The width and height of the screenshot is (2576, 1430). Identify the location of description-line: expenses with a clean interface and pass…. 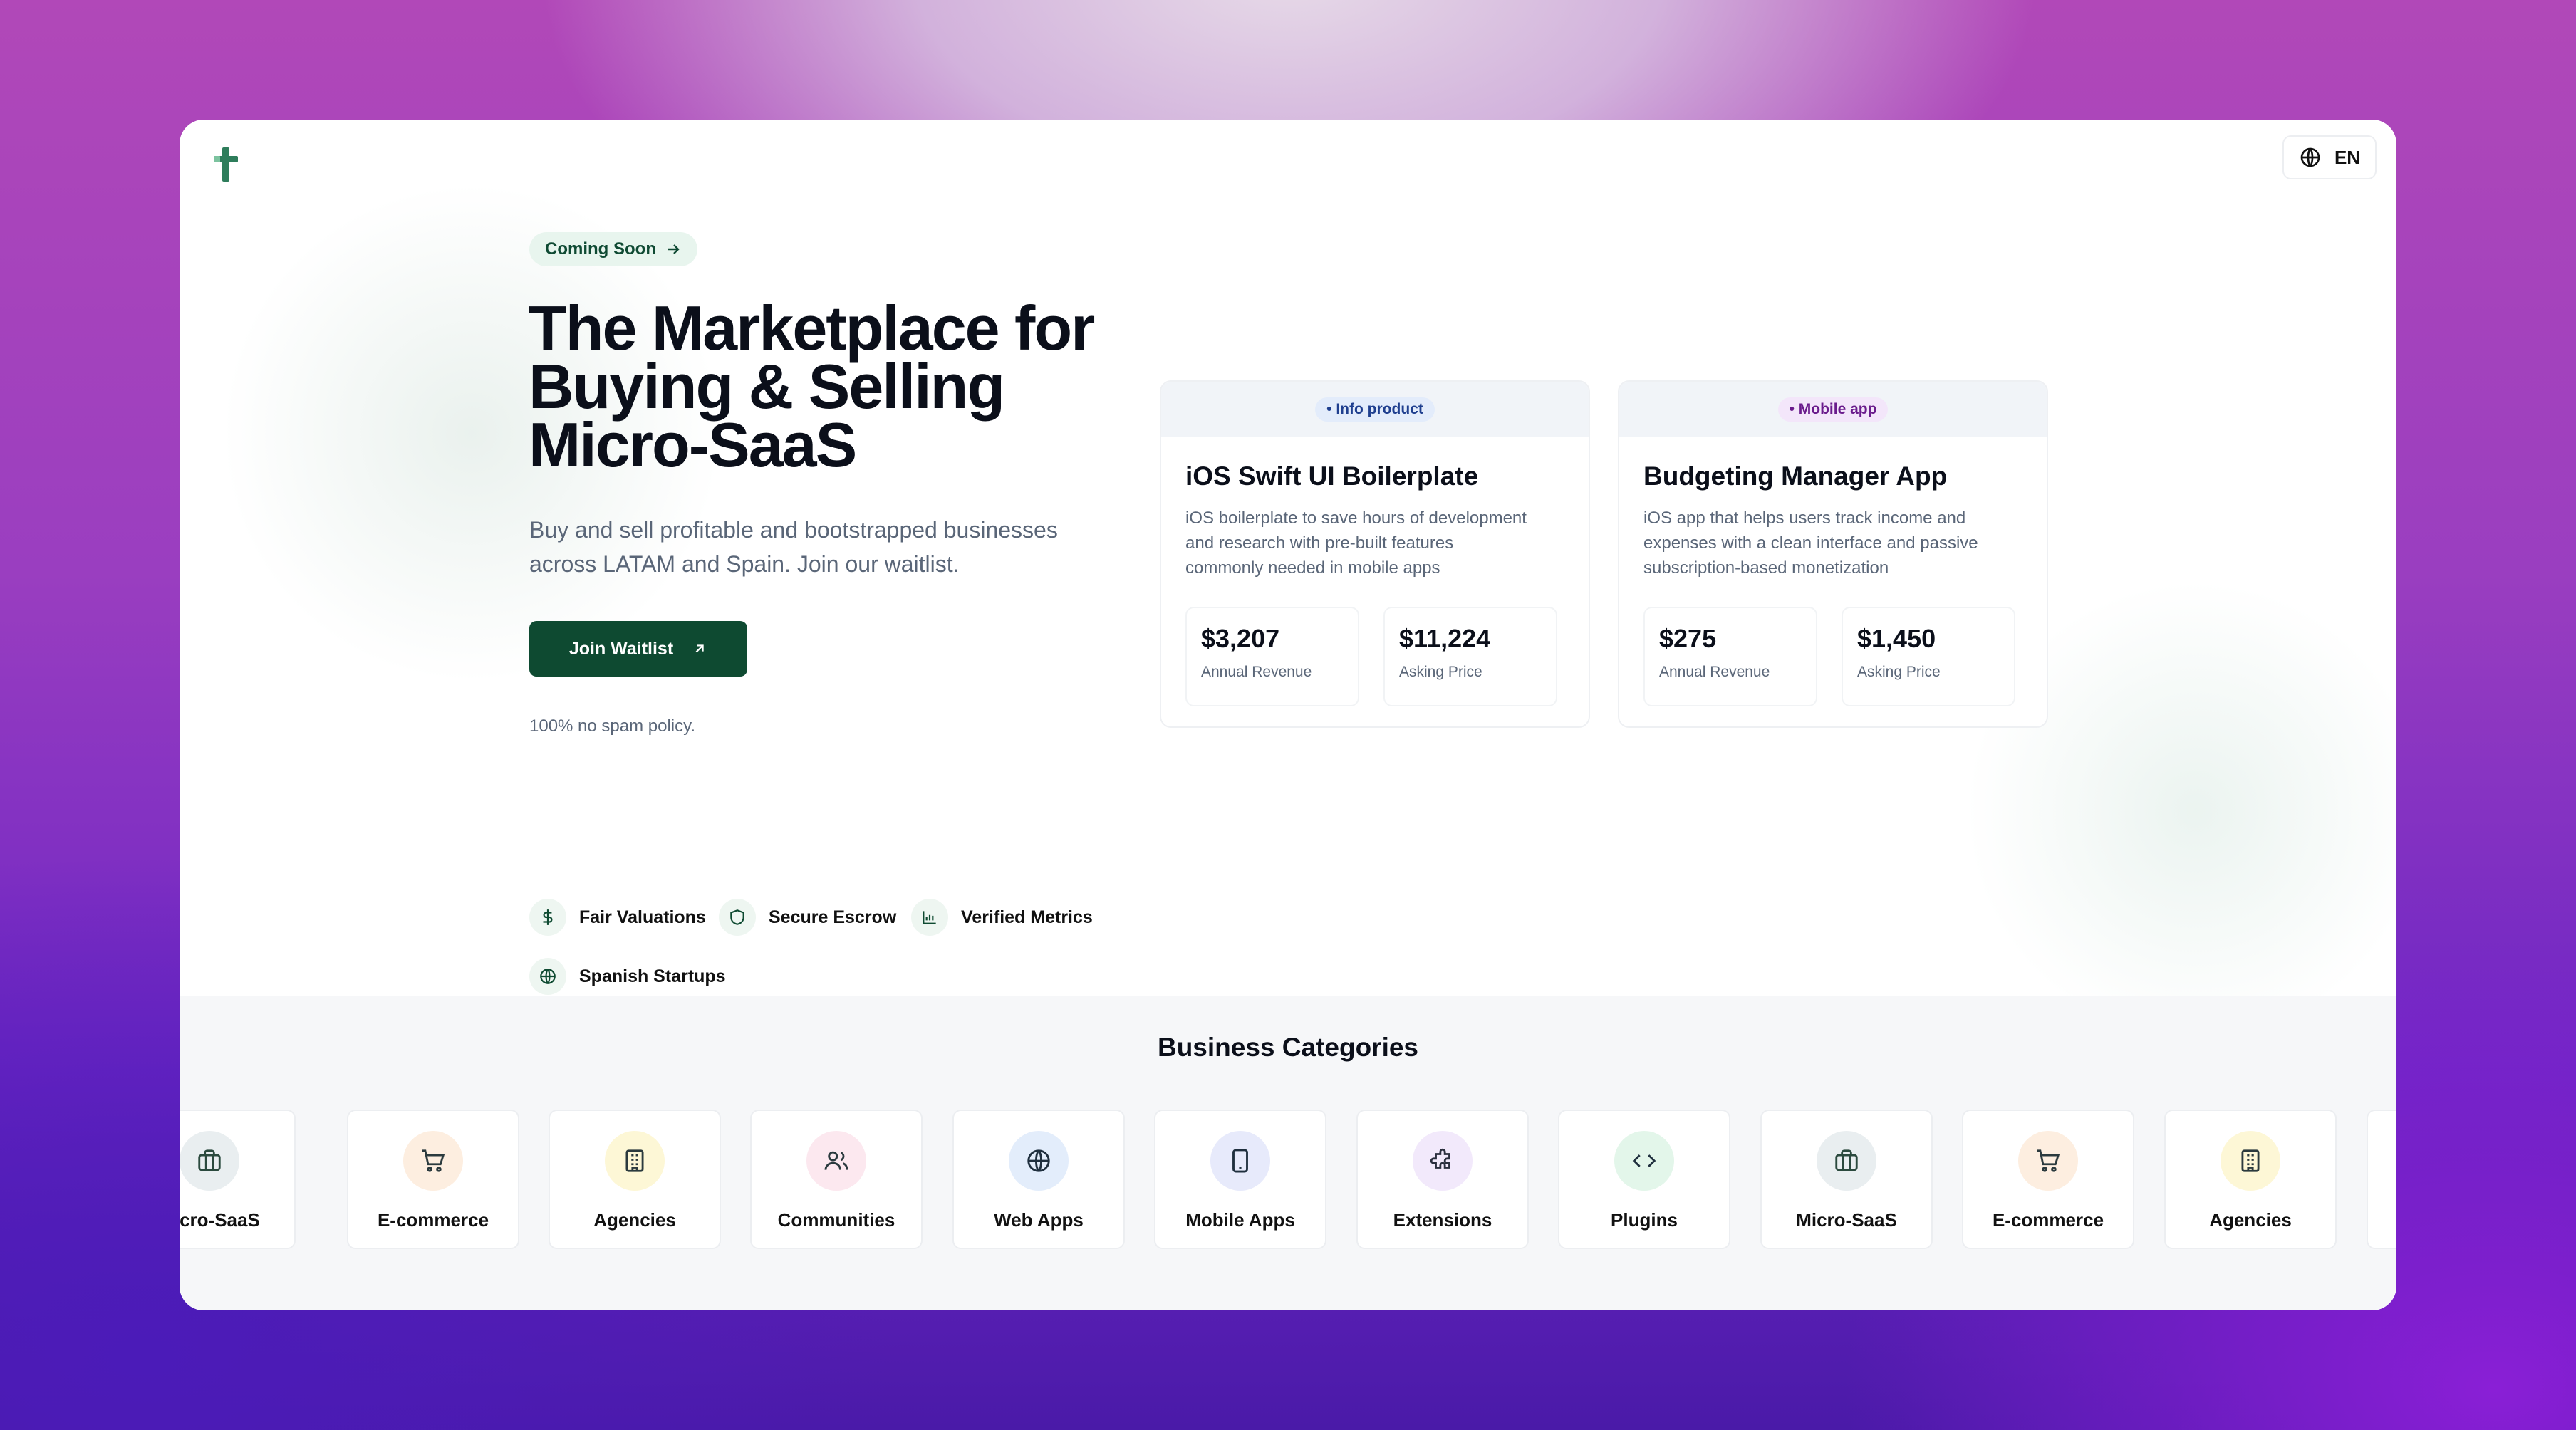
(1810, 543).